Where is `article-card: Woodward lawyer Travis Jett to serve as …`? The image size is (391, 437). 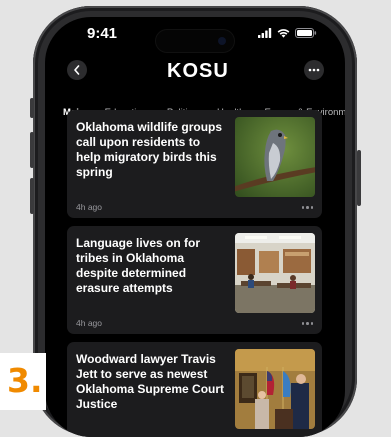
article-card: Woodward lawyer Travis Jett to serve as … is located at coordinates (194, 389).